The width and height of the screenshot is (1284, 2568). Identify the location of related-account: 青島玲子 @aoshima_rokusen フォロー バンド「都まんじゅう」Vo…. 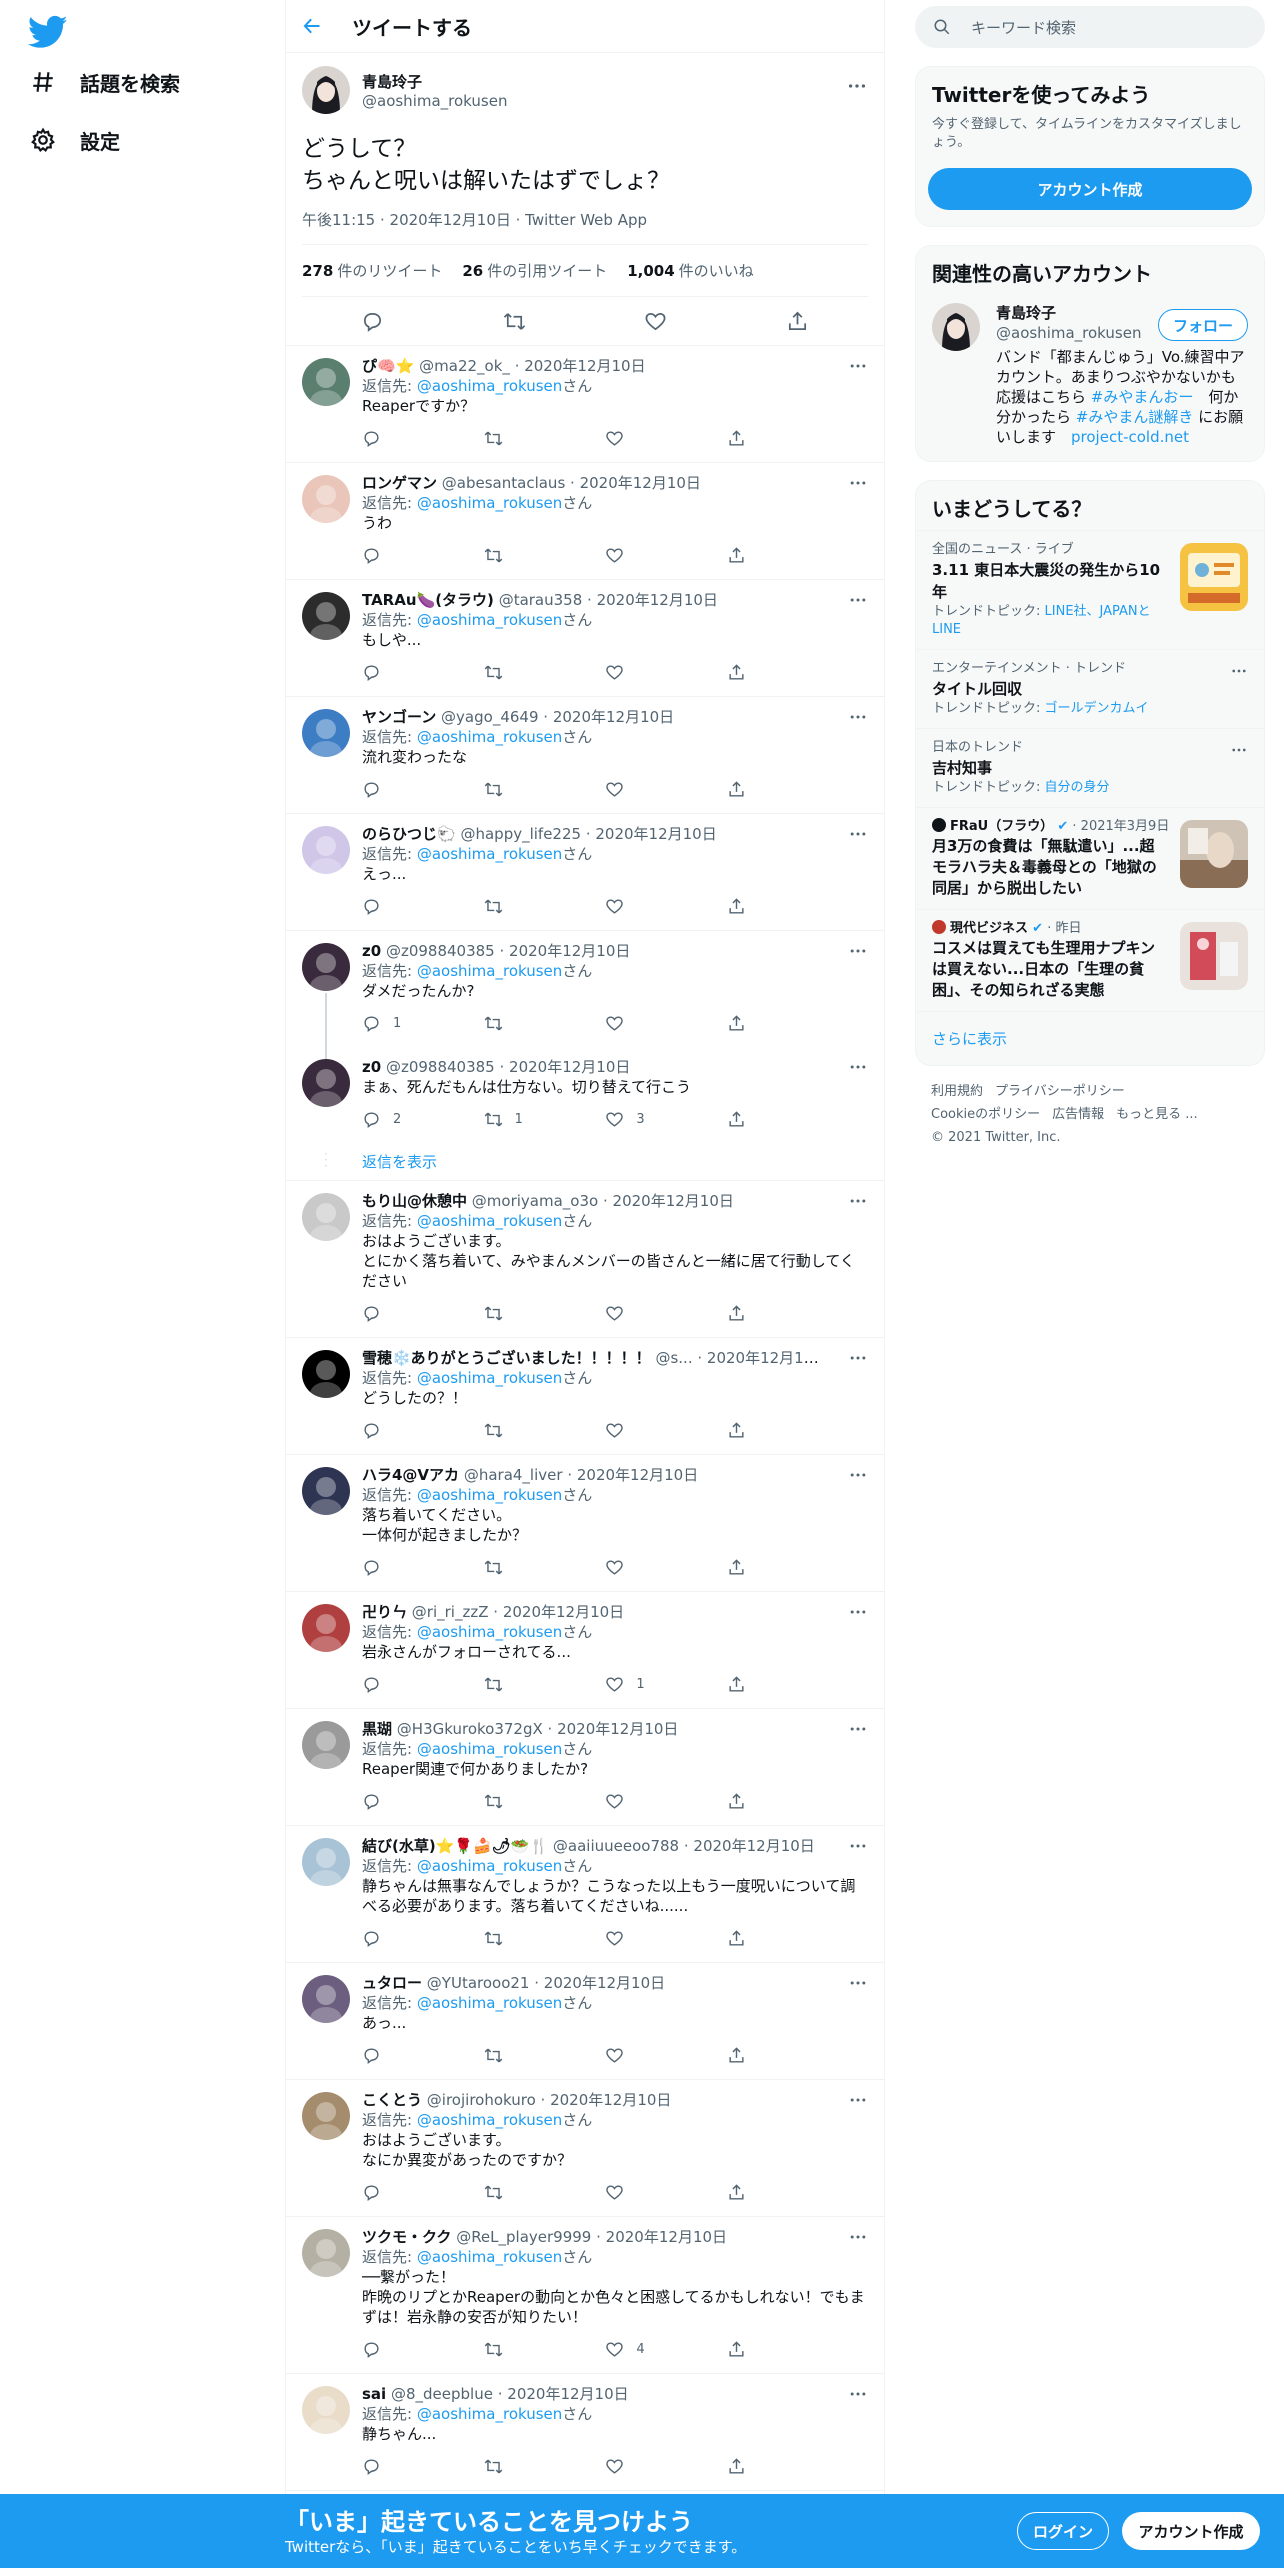
(1090, 378).